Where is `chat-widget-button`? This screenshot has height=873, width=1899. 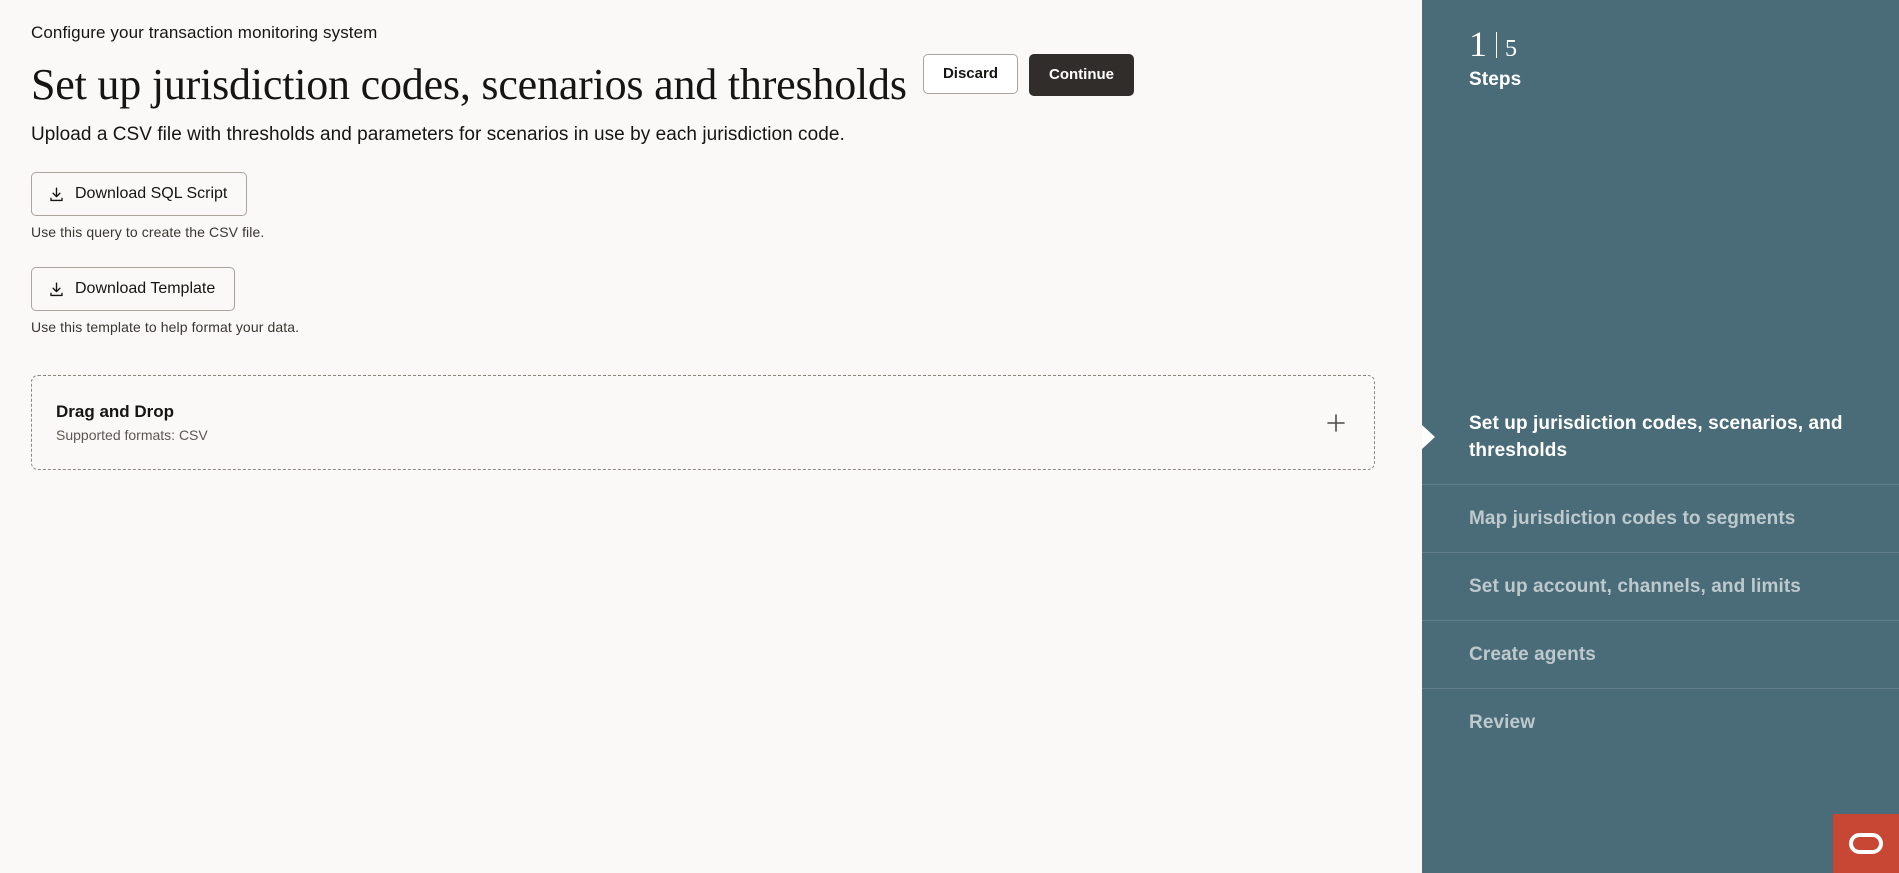 chat-widget-button is located at coordinates (1866, 843).